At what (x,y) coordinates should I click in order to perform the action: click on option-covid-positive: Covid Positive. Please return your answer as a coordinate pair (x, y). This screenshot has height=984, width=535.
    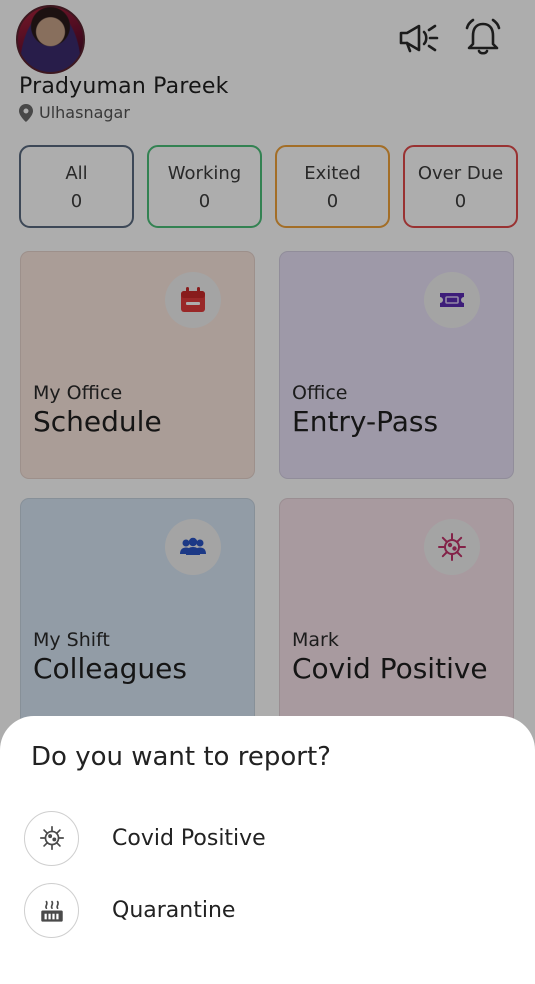
    Looking at the image, I should click on (267, 838).